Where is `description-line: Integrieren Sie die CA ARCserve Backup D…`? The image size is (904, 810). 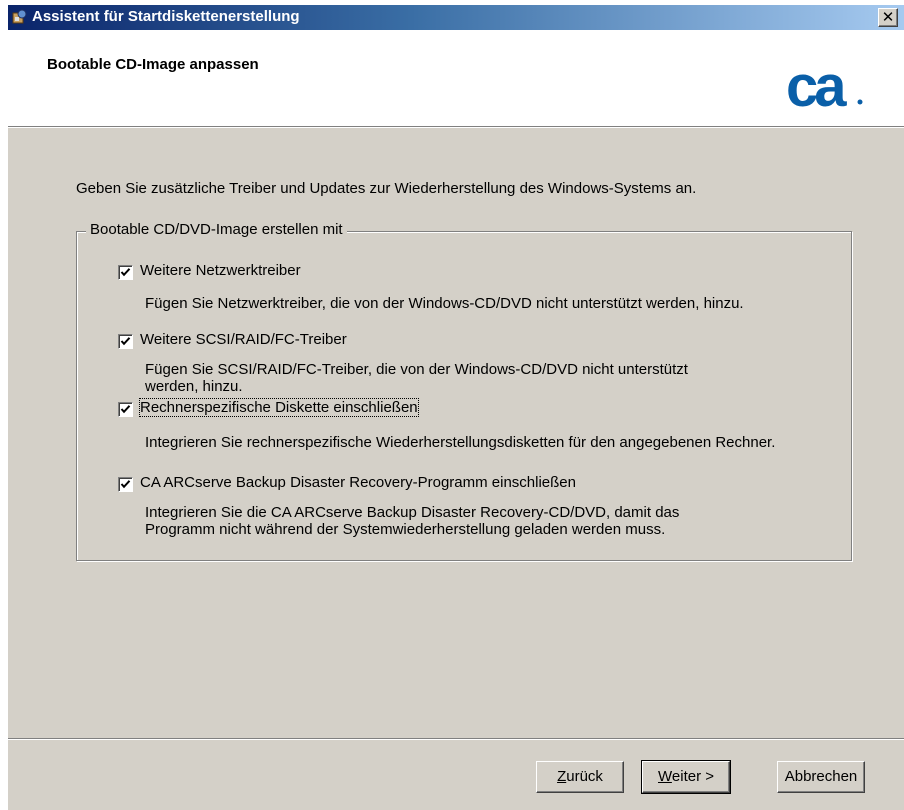
description-line: Integrieren Sie die CA ARCserve Backup D… is located at coordinates (412, 512).